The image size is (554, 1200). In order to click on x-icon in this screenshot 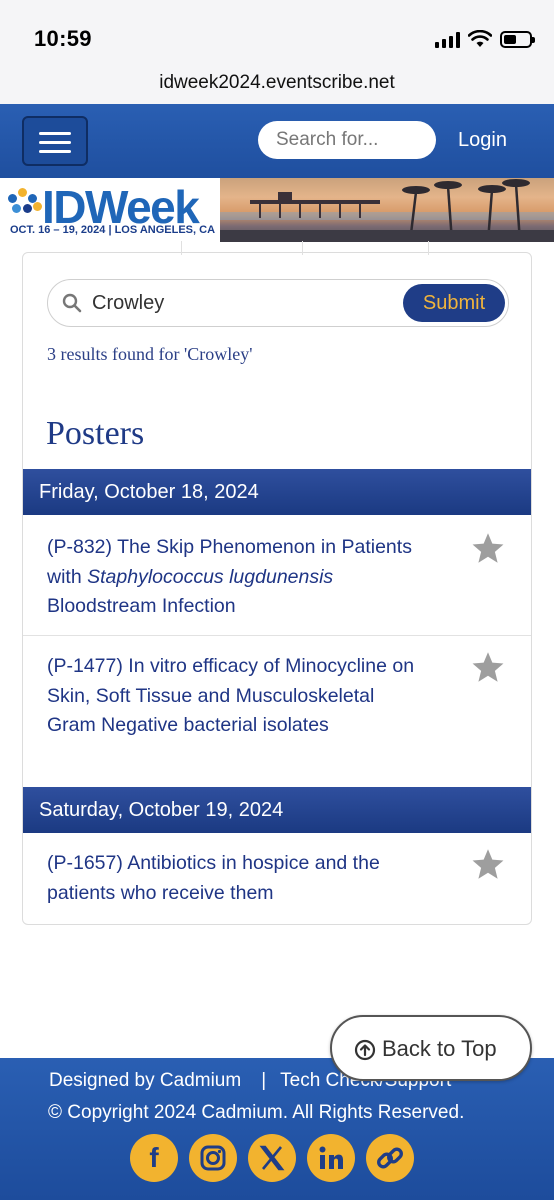, I will do `click(272, 1158)`.